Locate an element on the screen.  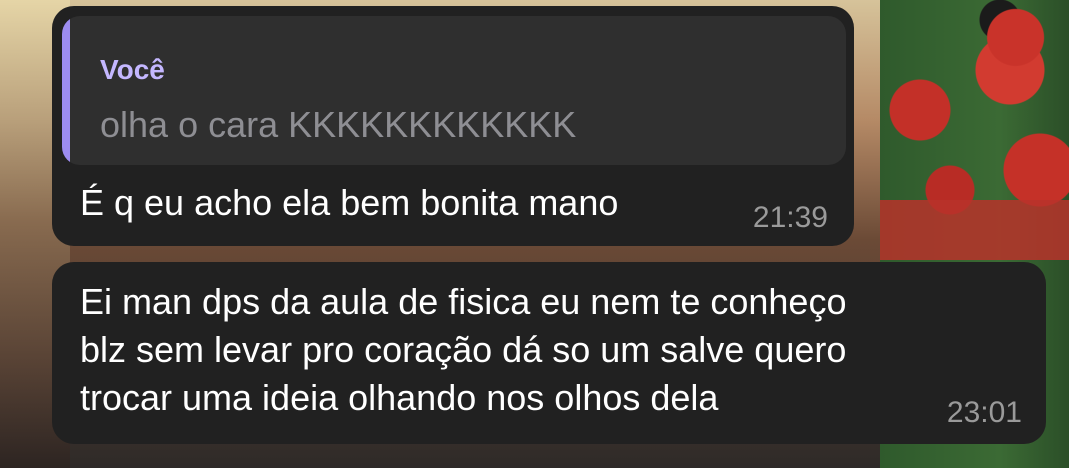
reply-author: Você is located at coordinates (132, 69).